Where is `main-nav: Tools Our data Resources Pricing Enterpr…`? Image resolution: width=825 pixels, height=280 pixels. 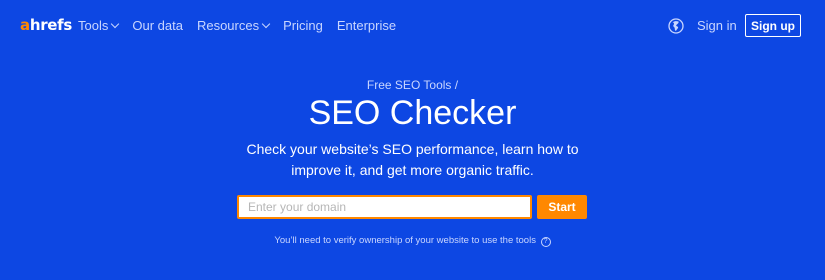
main-nav: Tools Our data Resources Pricing Enterpr… is located at coordinates (244, 26).